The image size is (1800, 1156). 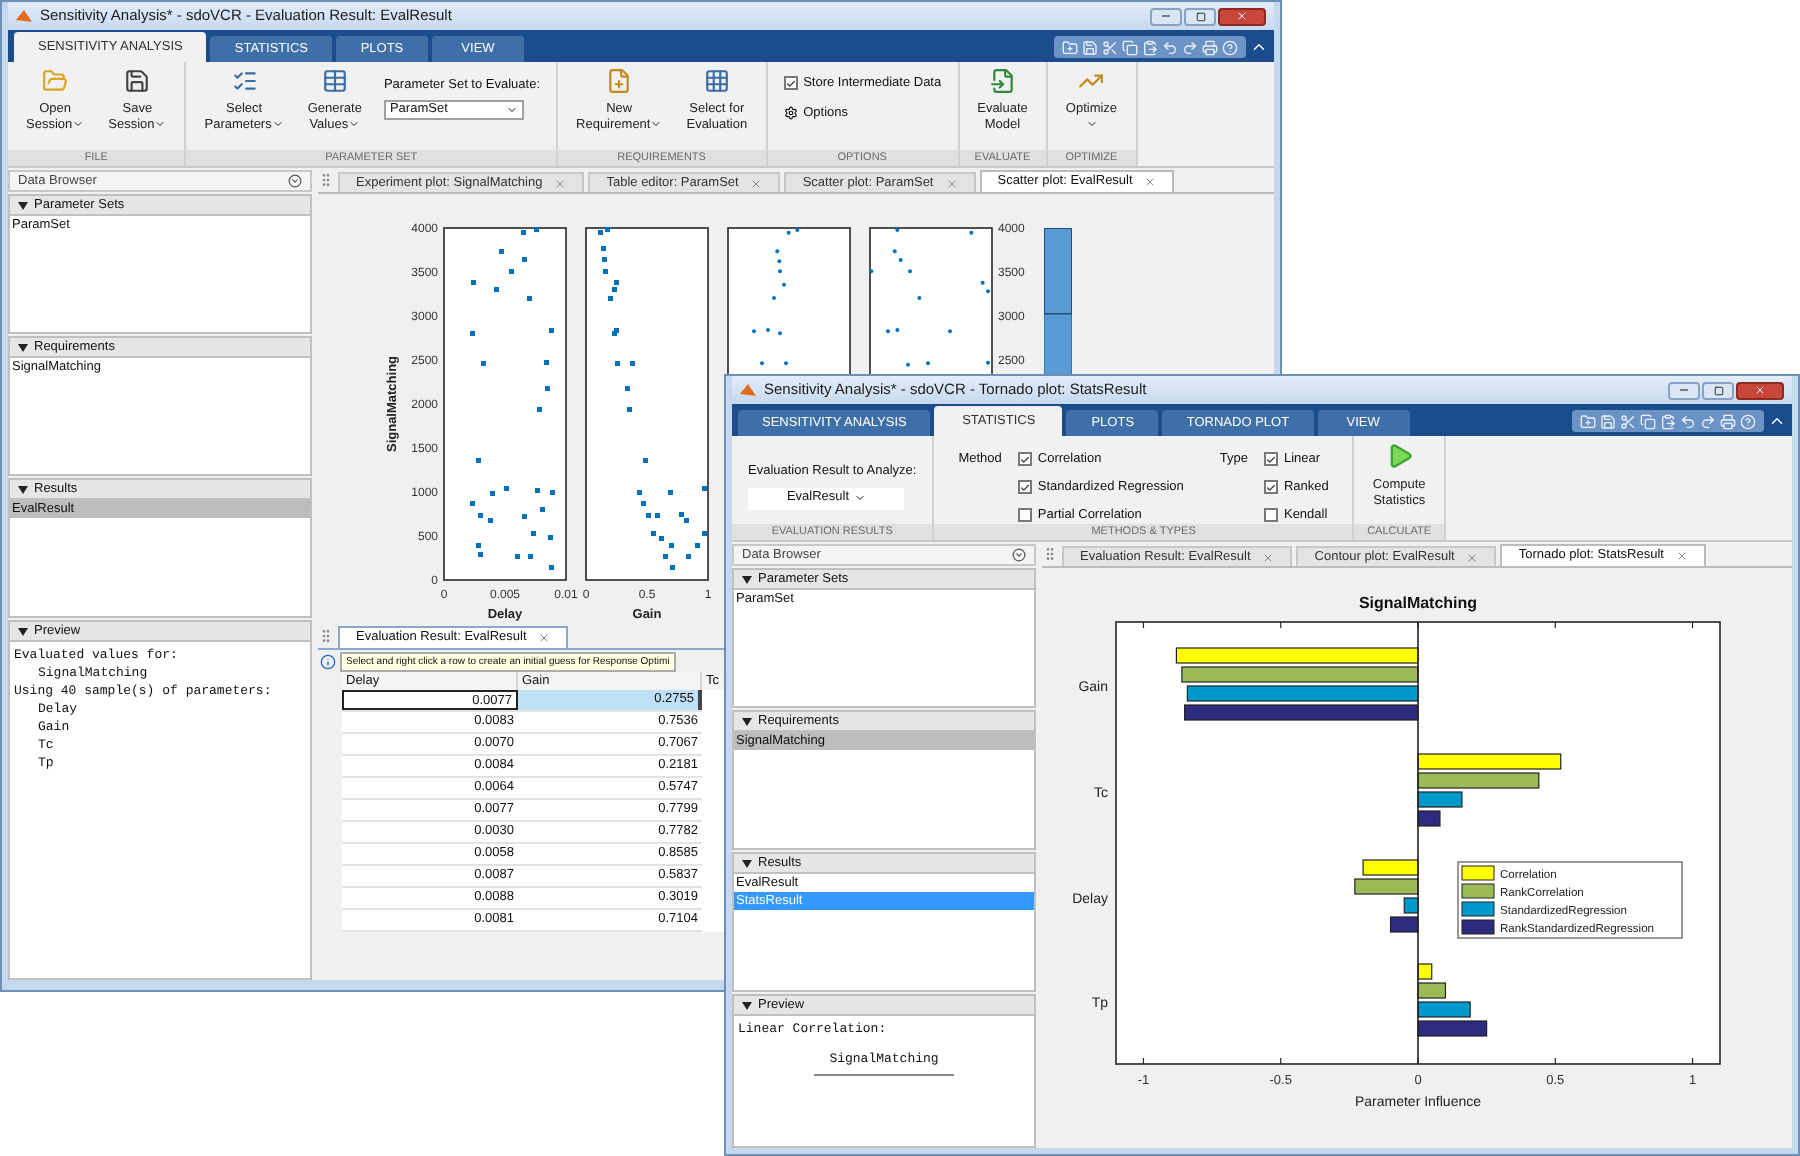 I want to click on maximize-icon, so click(x=1718, y=390).